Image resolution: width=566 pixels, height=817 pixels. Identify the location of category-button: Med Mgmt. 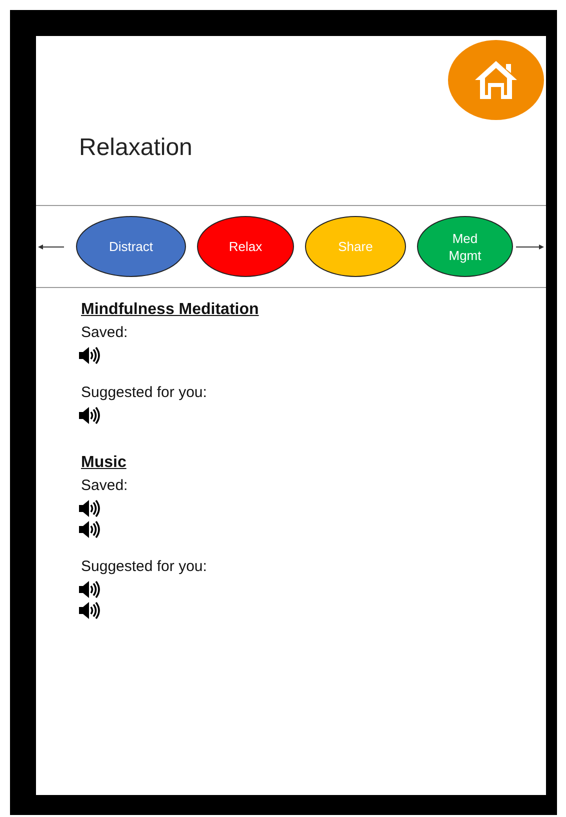
(465, 246).